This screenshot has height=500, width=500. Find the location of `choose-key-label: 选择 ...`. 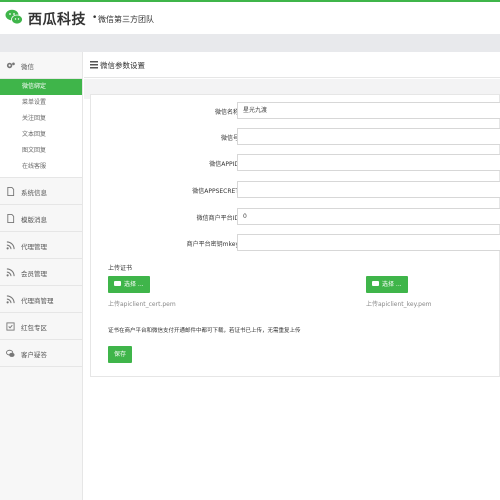

choose-key-label: 选择 ... is located at coordinates (392, 284).